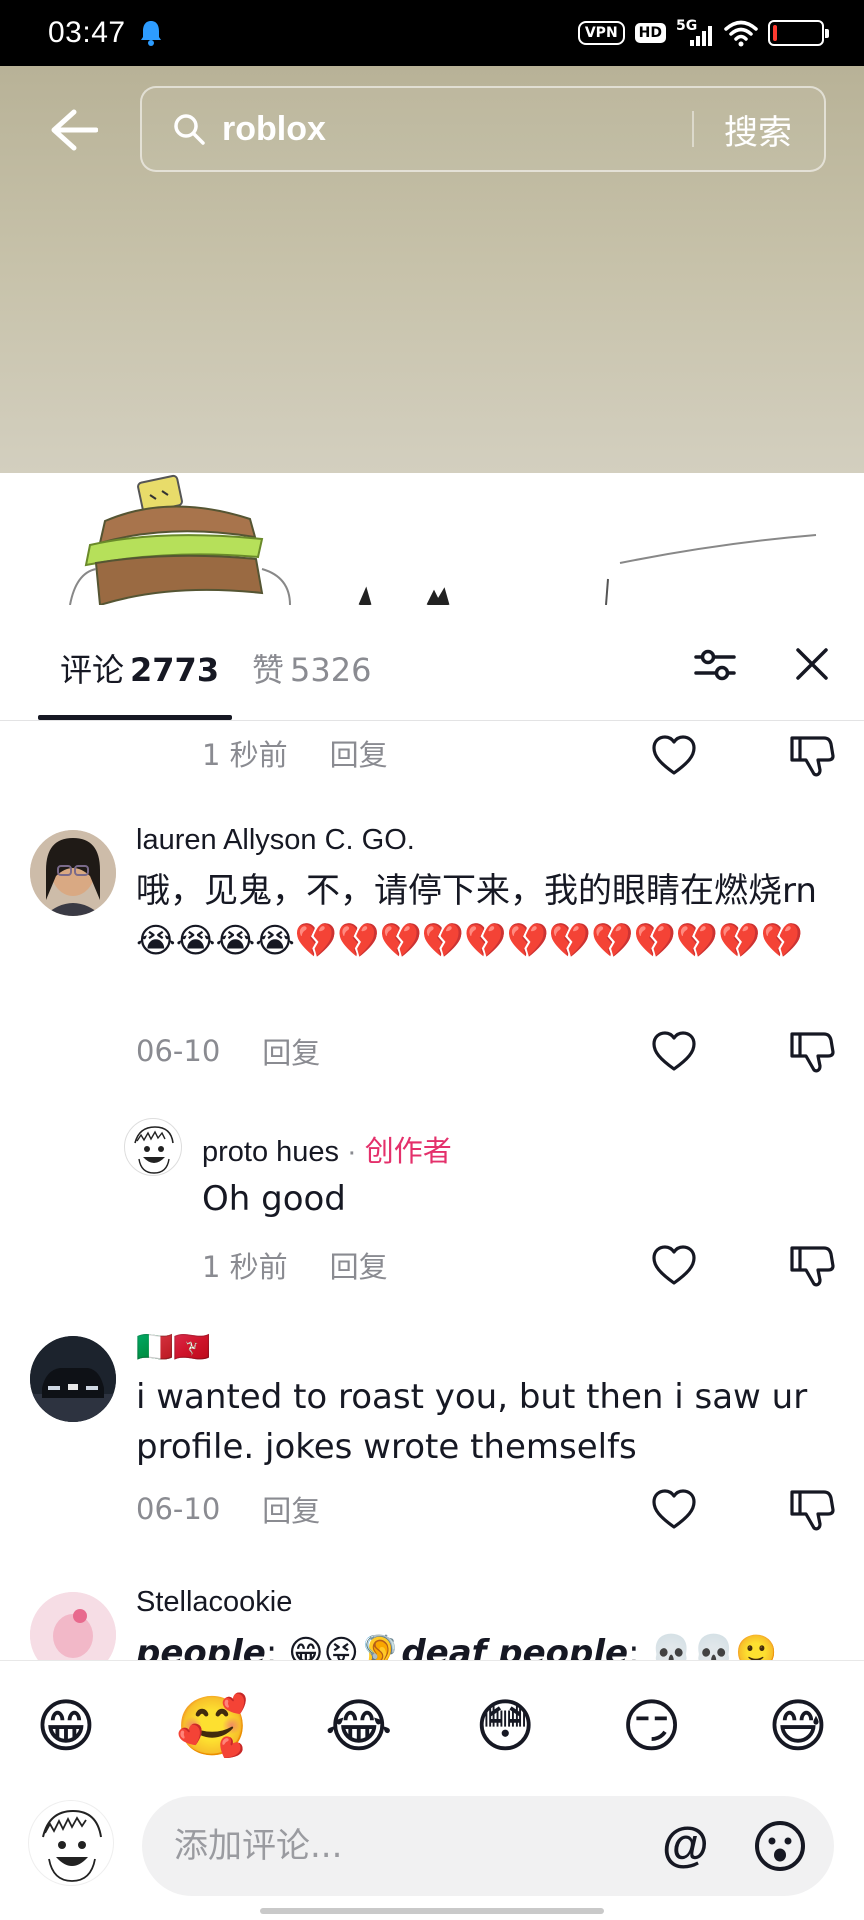 The width and height of the screenshot is (864, 1920). What do you see at coordinates (150, 33) in the screenshot?
I see `notification-icon` at bounding box center [150, 33].